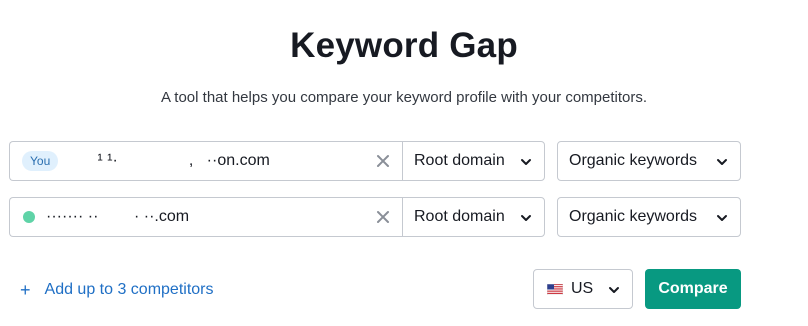  I want to click on country-select: US, so click(583, 289).